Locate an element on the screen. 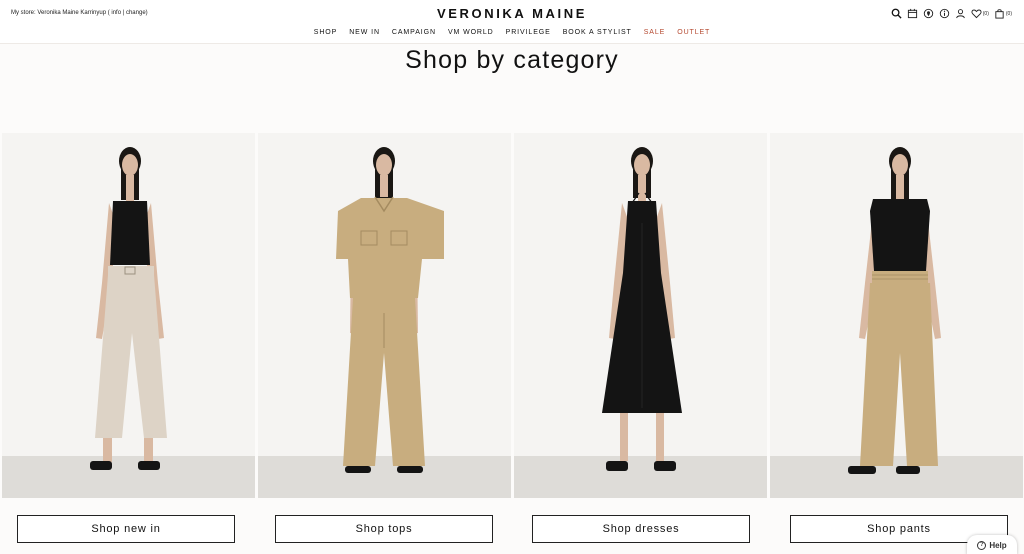 This screenshot has width=1024, height=554. help-button: ? Help is located at coordinates (992, 544).